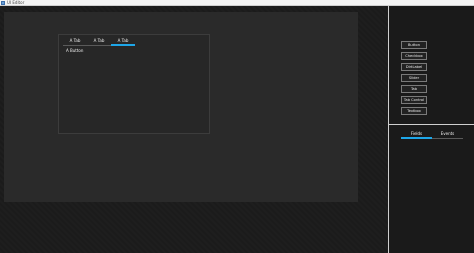  What do you see at coordinates (414, 45) in the screenshot?
I see `toolbox-button: Button` at bounding box center [414, 45].